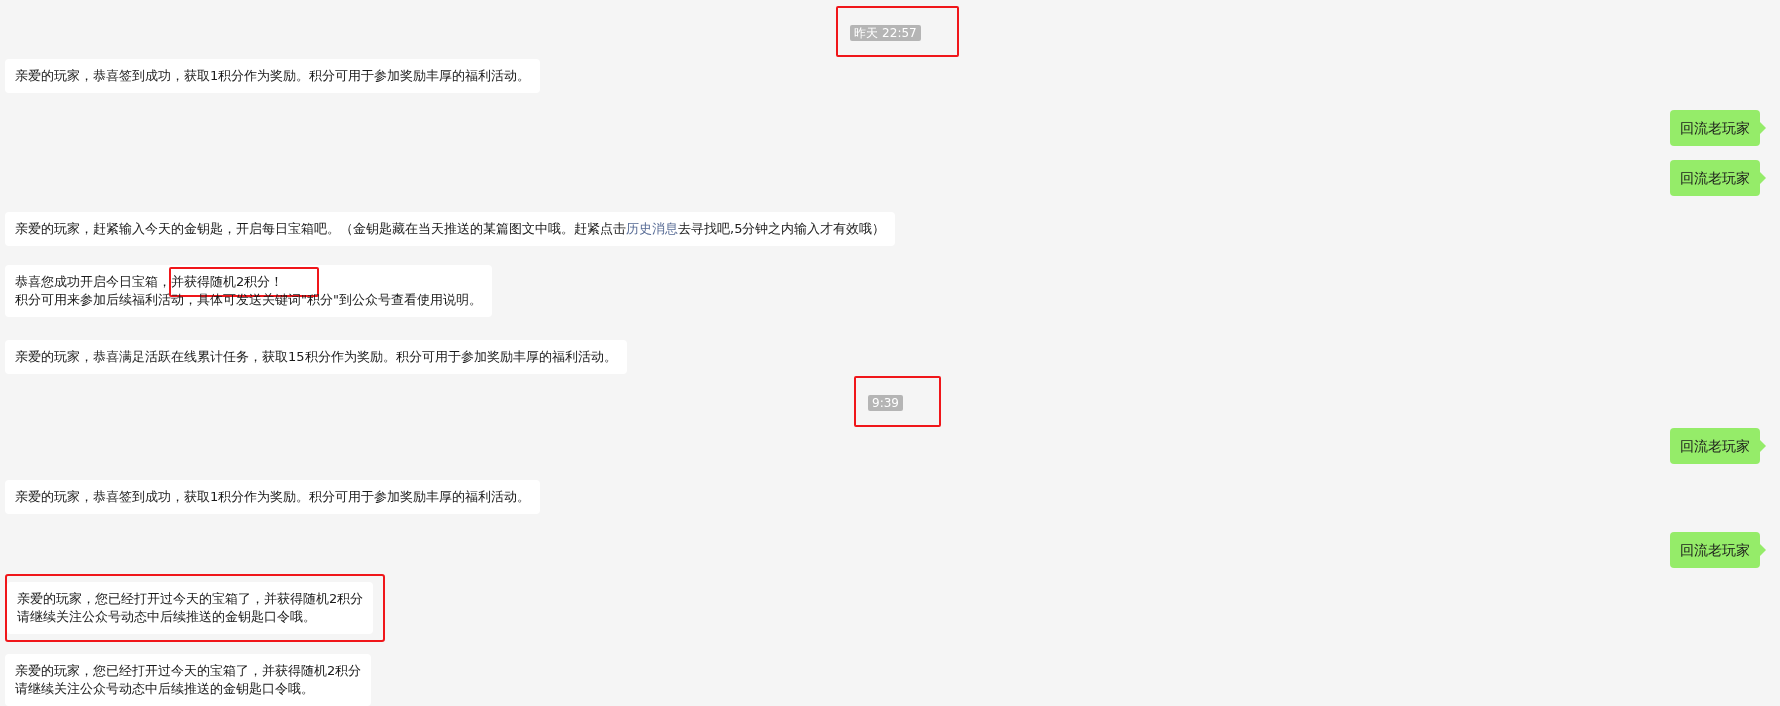 The width and height of the screenshot is (1780, 706). I want to click on history-link: 历史消息, so click(652, 228).